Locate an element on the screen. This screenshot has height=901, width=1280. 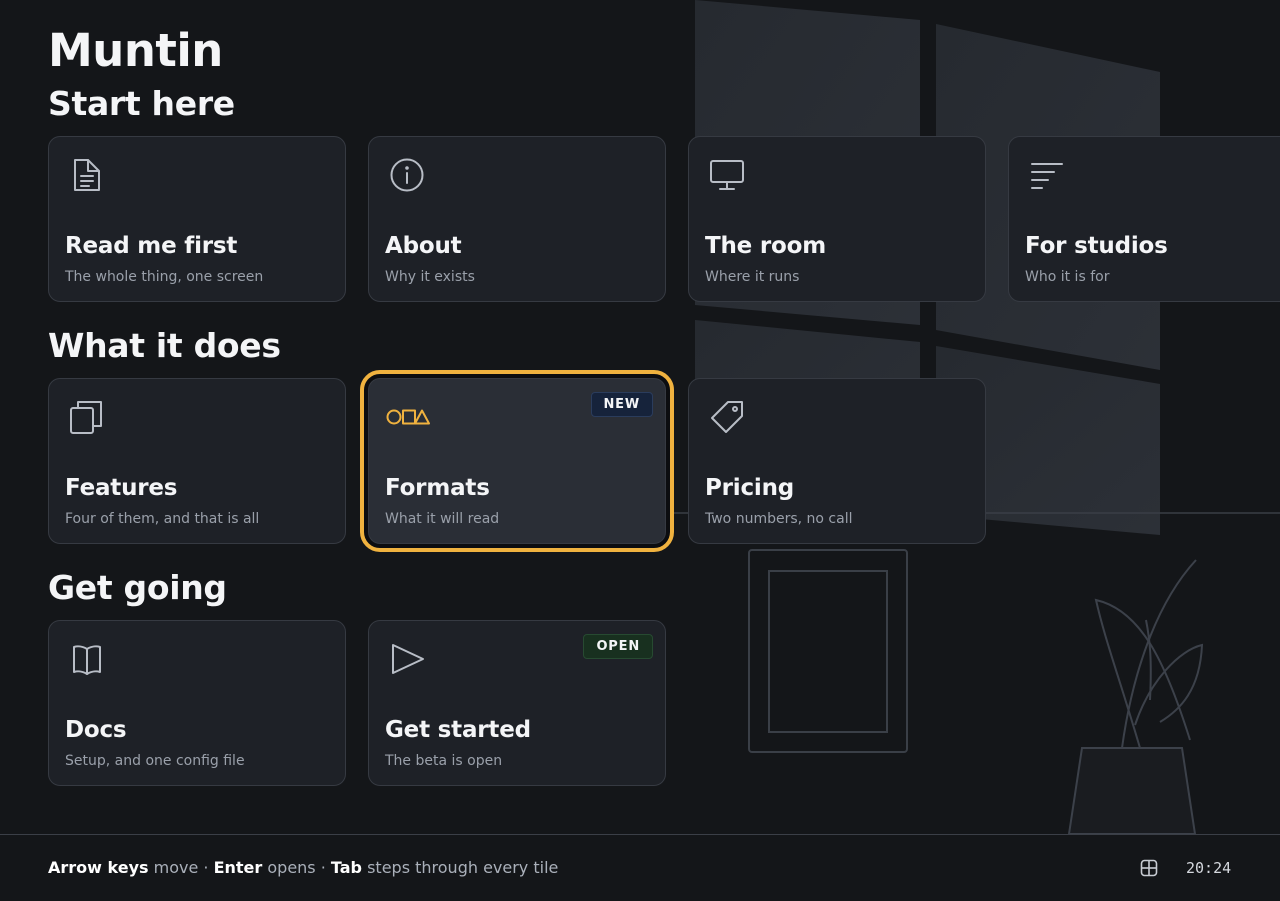
tile-formats: NEW Formats What it will read is located at coordinates (517, 461).